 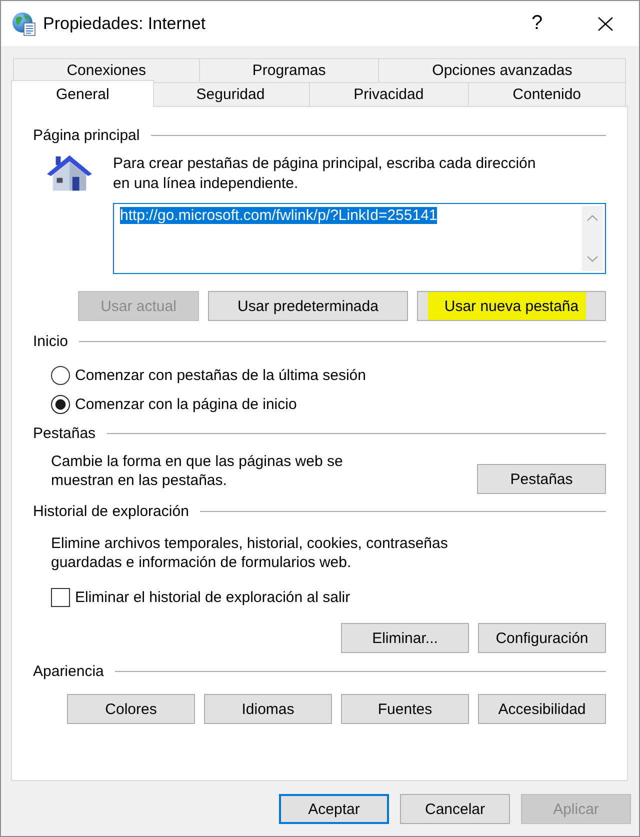 I want to click on url-field: http://go.microsoft.com/fwlink/p/?LinkId=255141, so click(x=359, y=238).